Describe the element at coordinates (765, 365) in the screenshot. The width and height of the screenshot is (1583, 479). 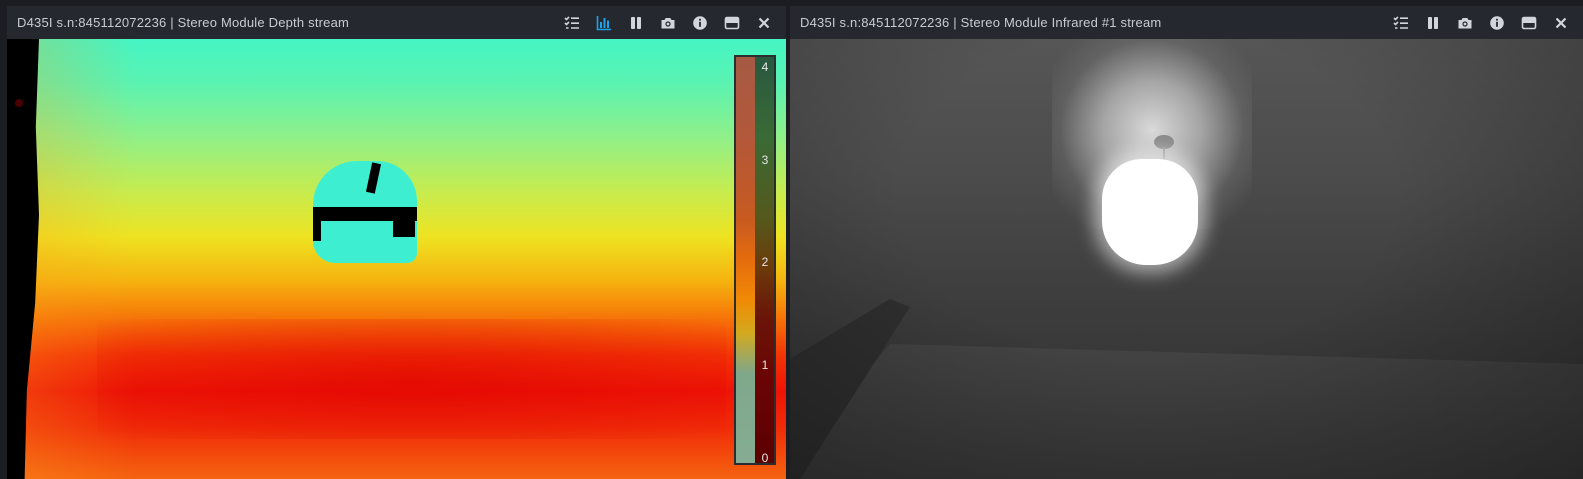
I see `colorbar-tick-label: 1` at that location.